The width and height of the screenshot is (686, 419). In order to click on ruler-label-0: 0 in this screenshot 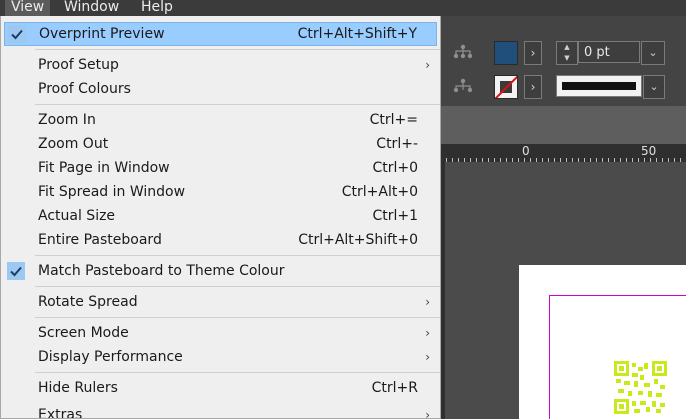, I will do `click(526, 151)`.